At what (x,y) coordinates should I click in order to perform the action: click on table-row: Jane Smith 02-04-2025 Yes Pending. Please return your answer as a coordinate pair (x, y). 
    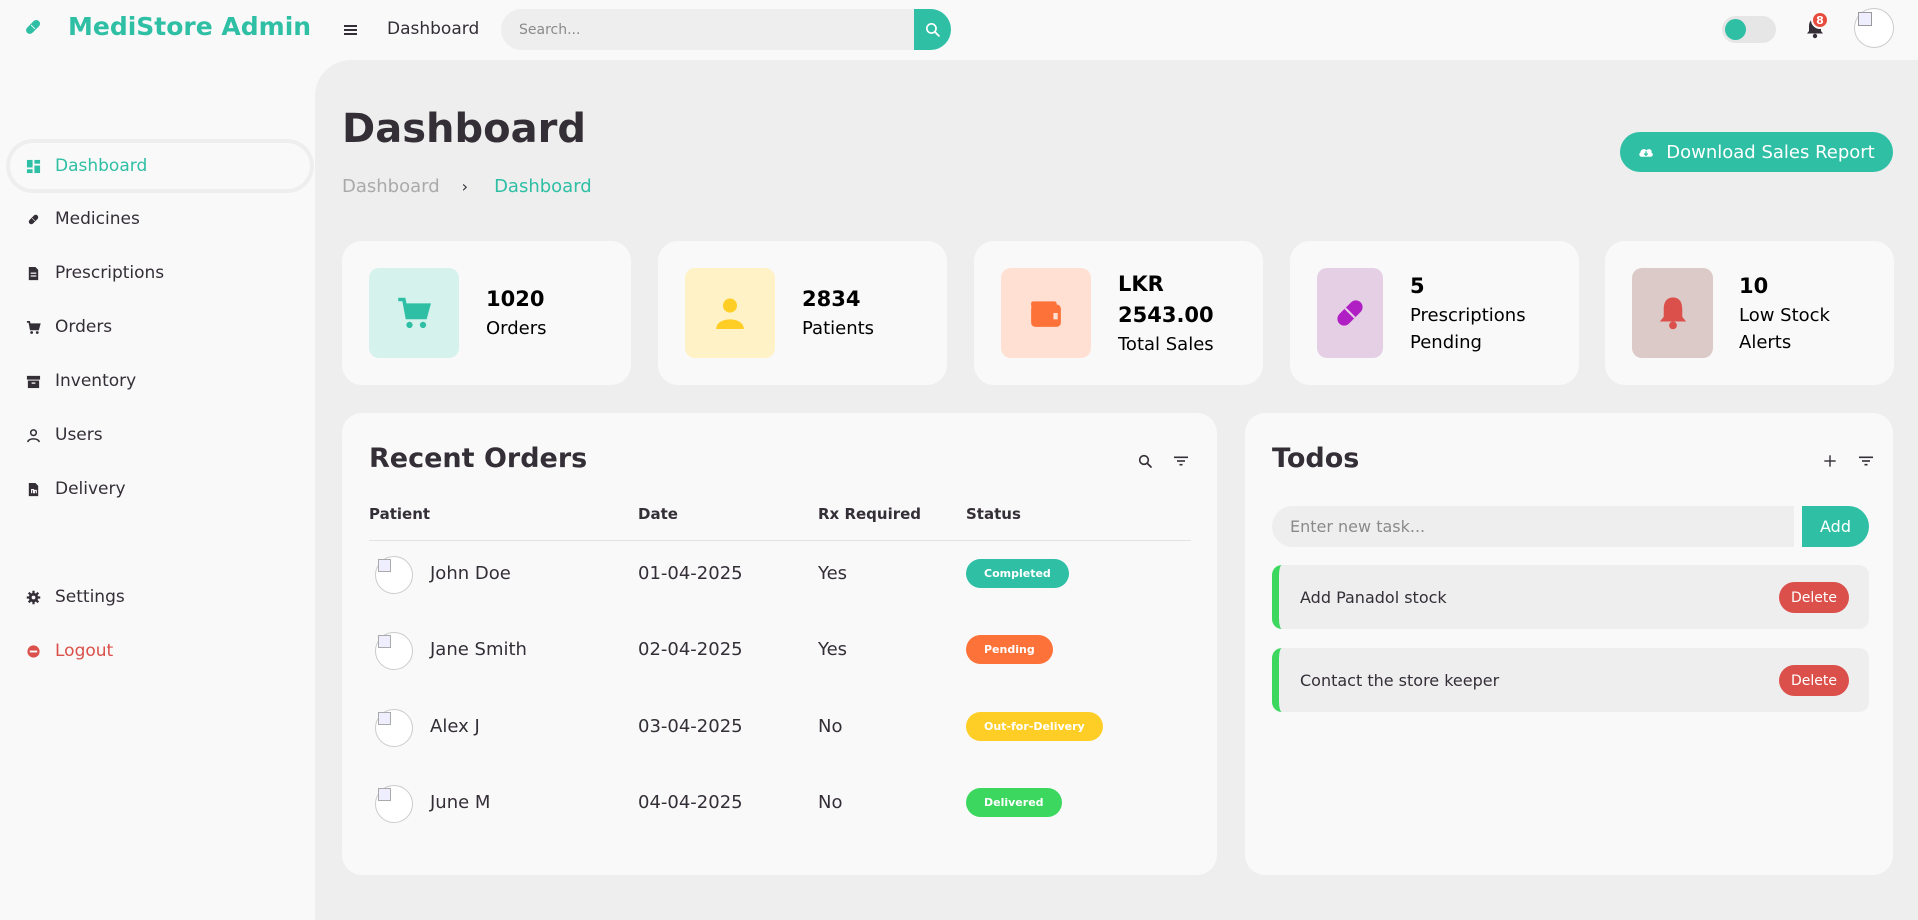
    Looking at the image, I should click on (780, 648).